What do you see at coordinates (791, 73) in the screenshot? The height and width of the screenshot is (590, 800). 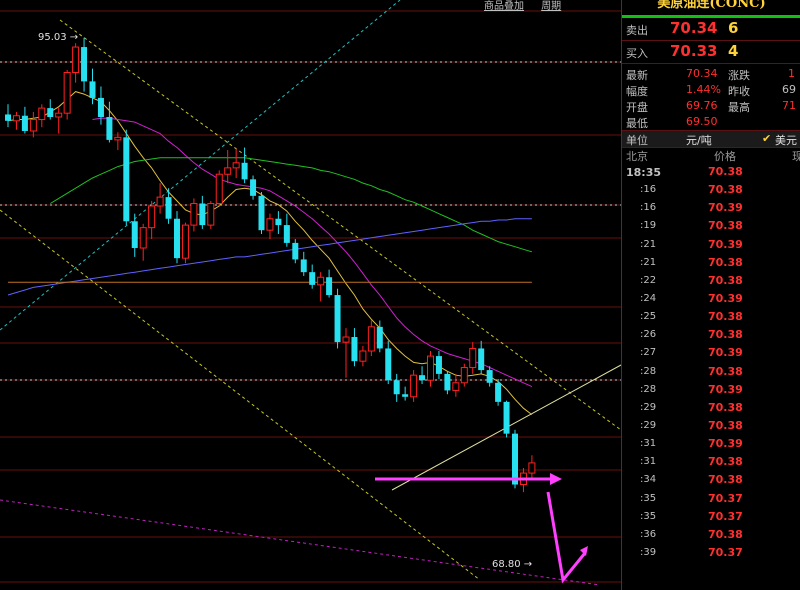 I see `change-value: 1` at bounding box center [791, 73].